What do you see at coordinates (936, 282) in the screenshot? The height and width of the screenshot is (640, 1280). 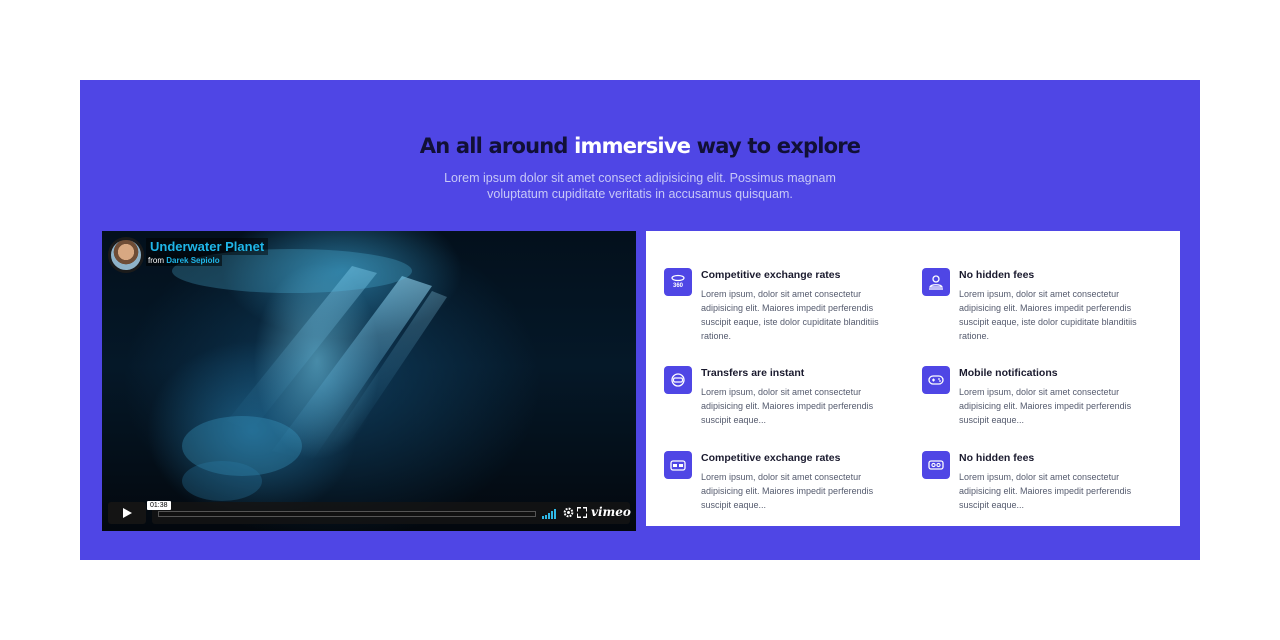 I see `person-vr-icon` at bounding box center [936, 282].